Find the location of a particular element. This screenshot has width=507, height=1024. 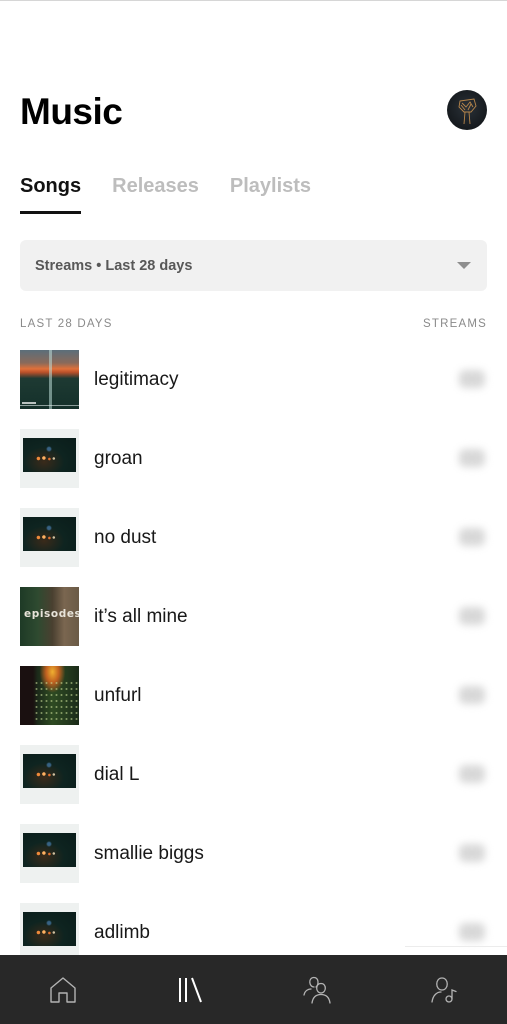

tab-playlists: Playlists is located at coordinates (270, 191).